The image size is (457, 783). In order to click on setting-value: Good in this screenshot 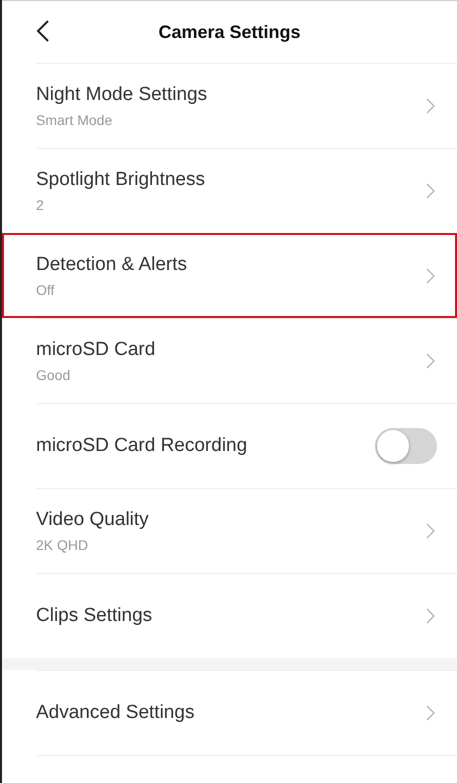, I will do `click(54, 375)`.